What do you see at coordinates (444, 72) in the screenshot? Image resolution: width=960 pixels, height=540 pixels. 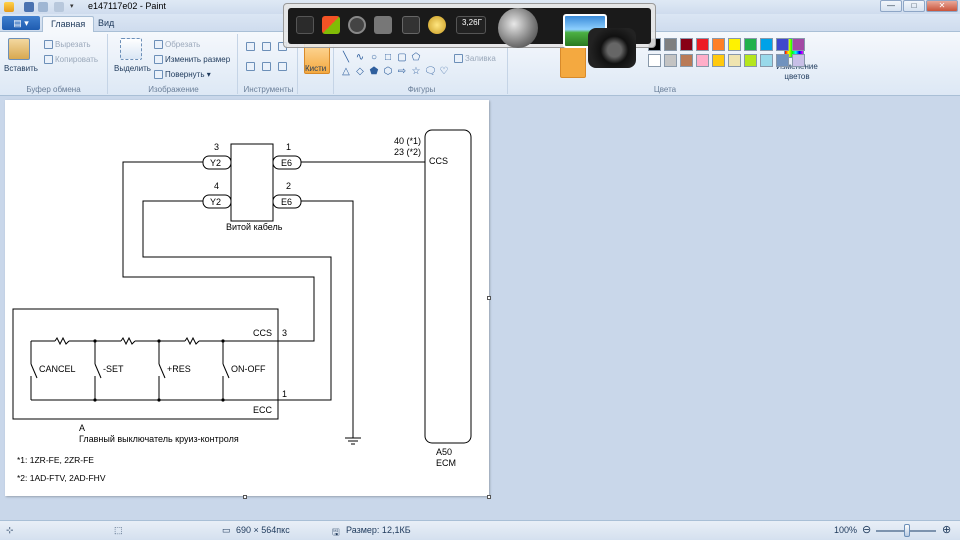 I see `heart-icon: ♡` at bounding box center [444, 72].